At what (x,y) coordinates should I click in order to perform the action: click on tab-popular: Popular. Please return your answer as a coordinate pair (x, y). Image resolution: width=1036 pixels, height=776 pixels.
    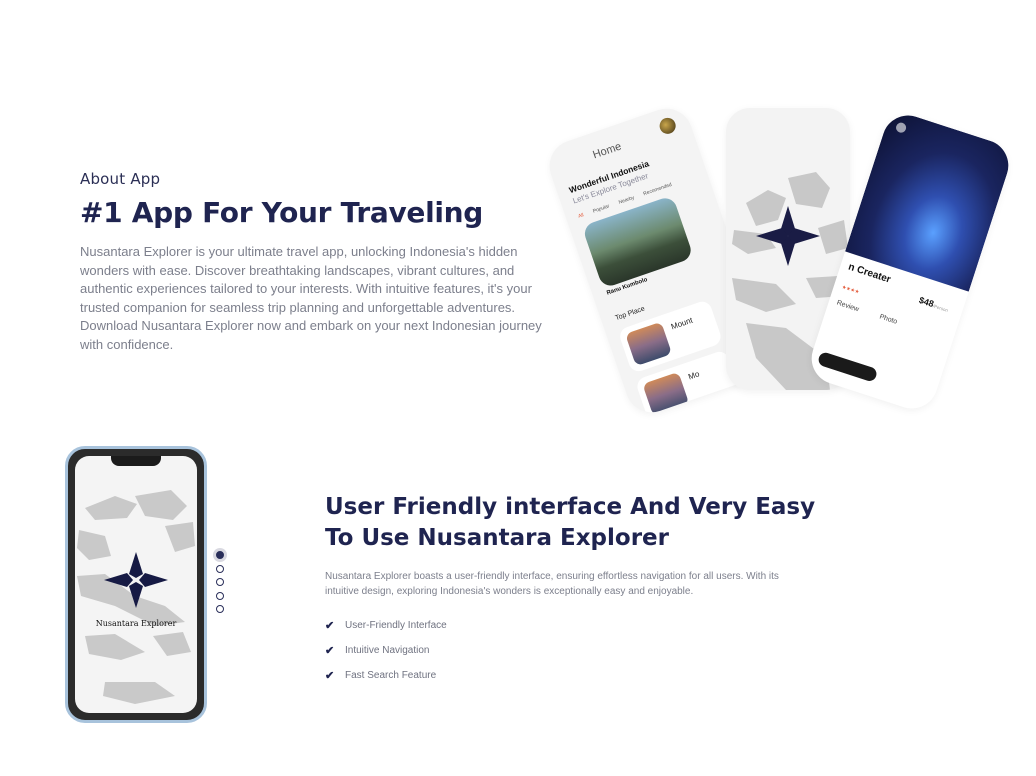
    Looking at the image, I should click on (601, 209).